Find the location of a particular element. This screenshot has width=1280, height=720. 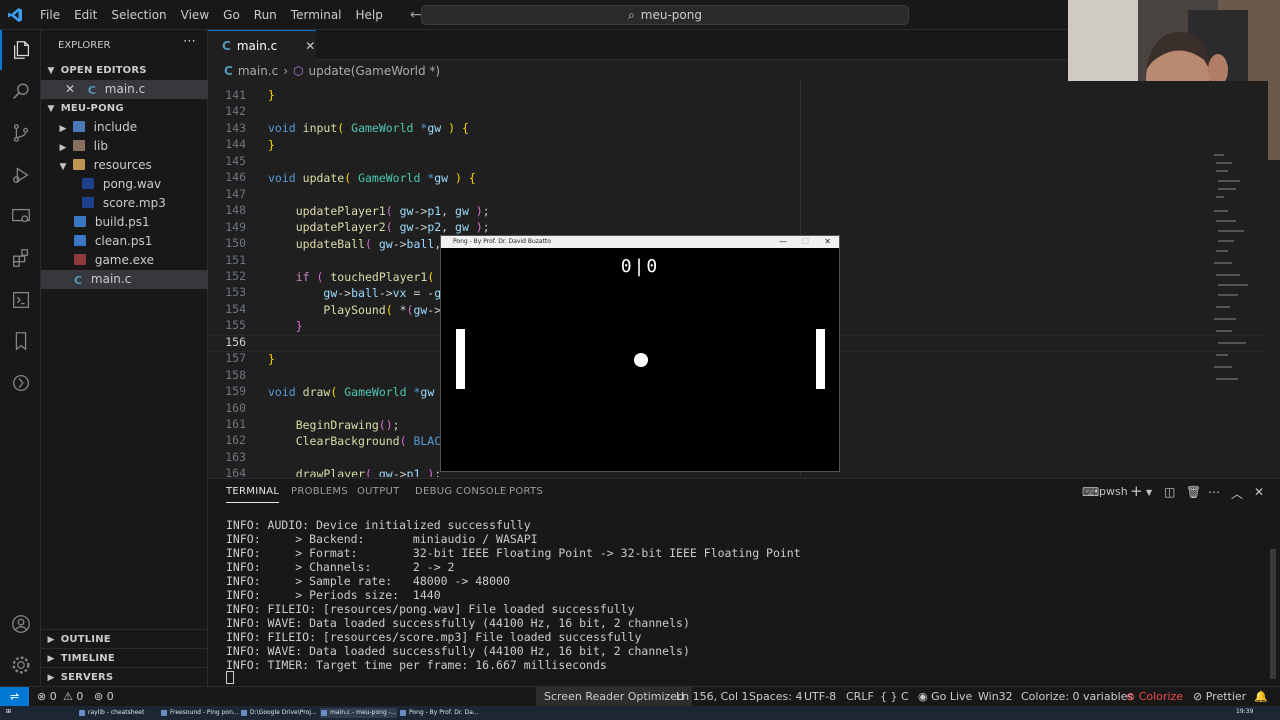

folder-open-icon is located at coordinates (78, 164).